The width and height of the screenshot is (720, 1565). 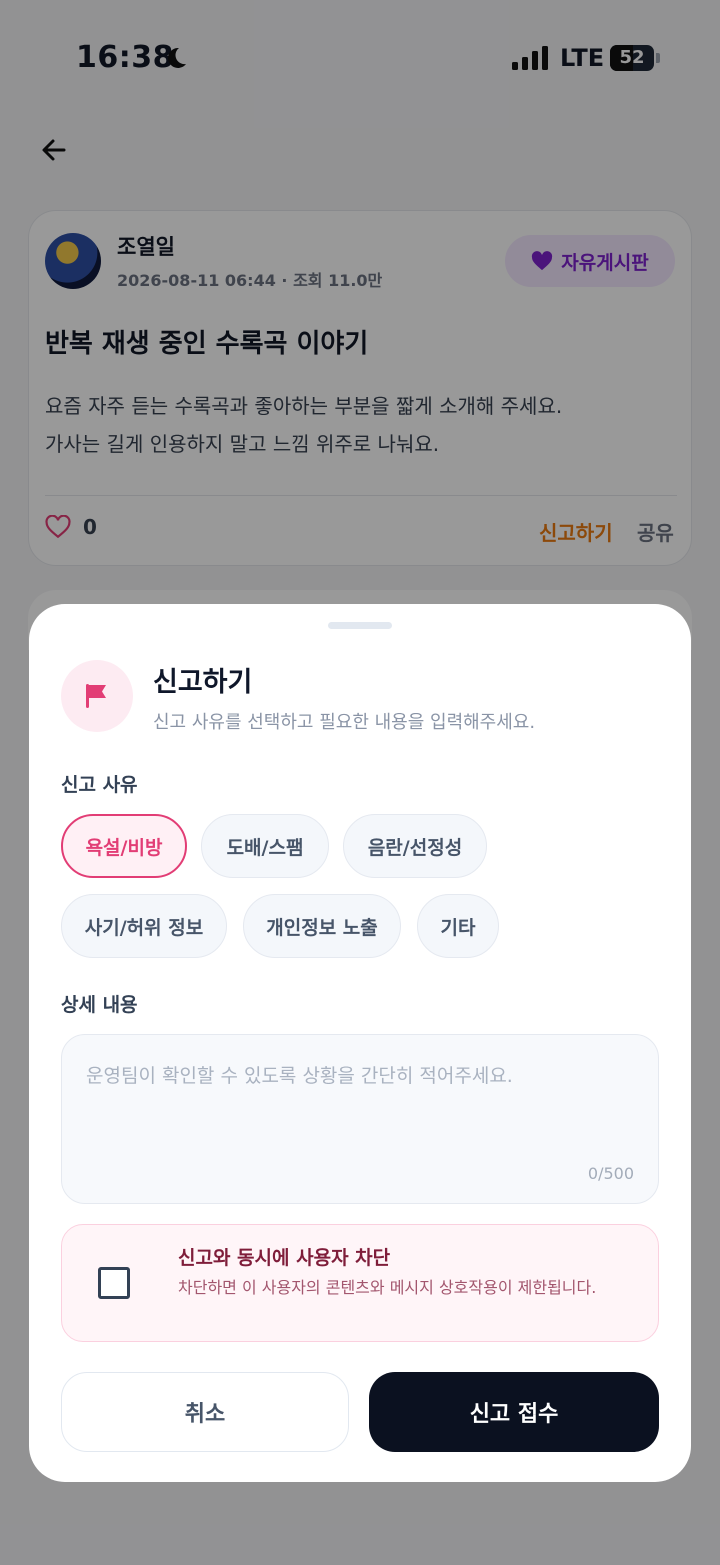 What do you see at coordinates (610, 1173) in the screenshot?
I see `char-counter: 0/500` at bounding box center [610, 1173].